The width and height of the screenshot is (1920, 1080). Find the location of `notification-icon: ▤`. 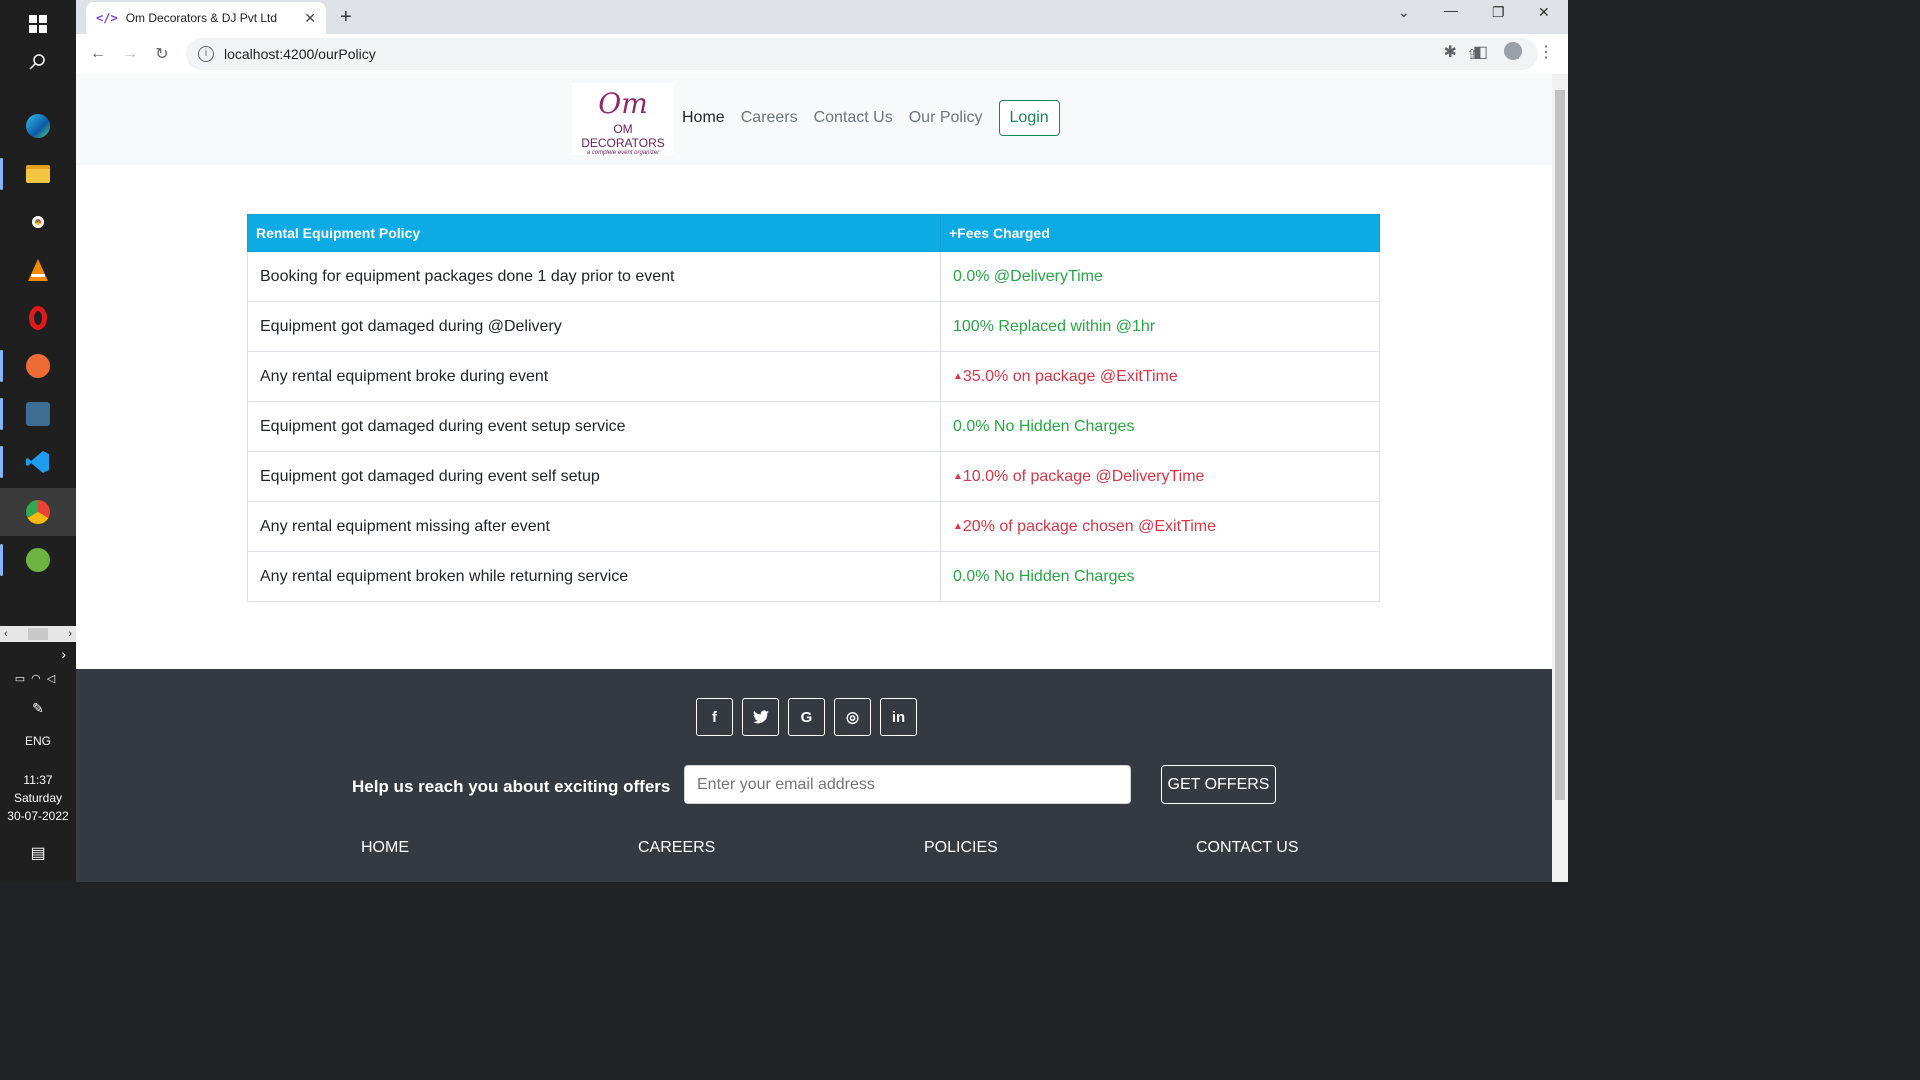

notification-icon: ▤ is located at coordinates (38, 853).